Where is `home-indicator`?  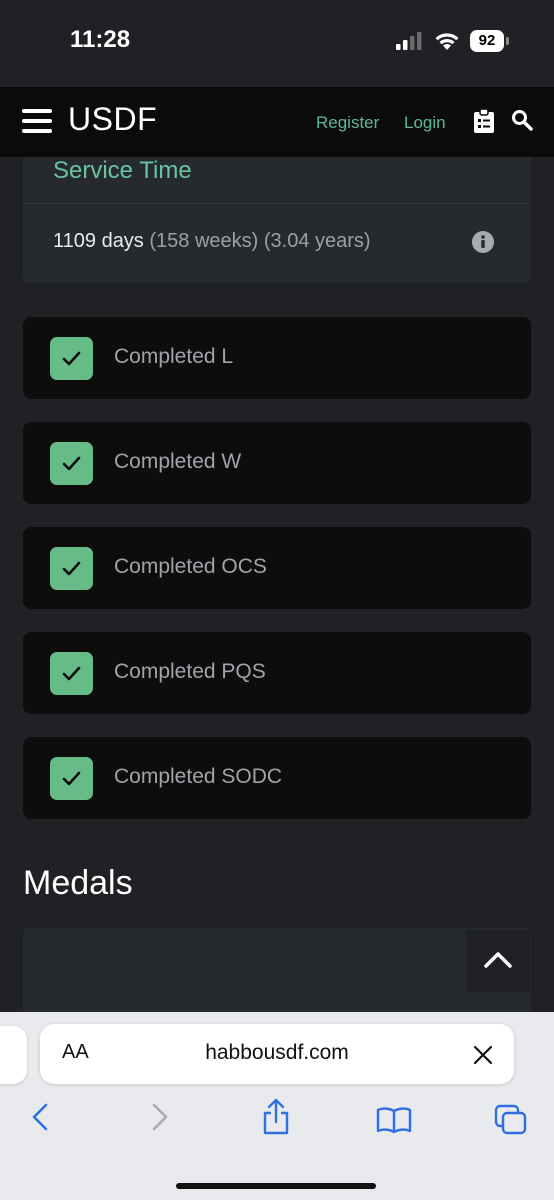
home-indicator is located at coordinates (276, 1186).